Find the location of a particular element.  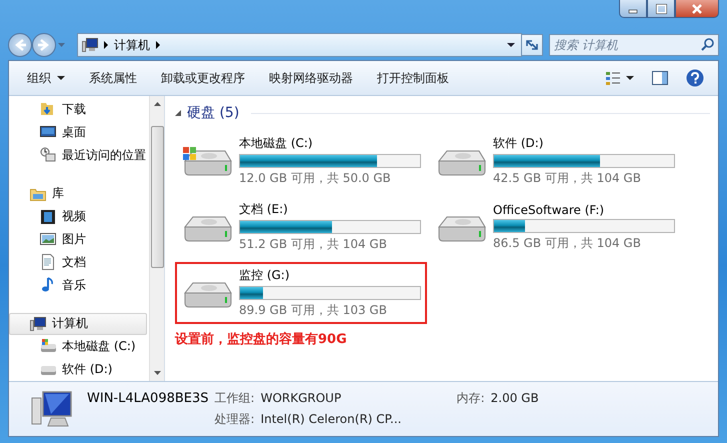

scrollbar is located at coordinates (156, 238).